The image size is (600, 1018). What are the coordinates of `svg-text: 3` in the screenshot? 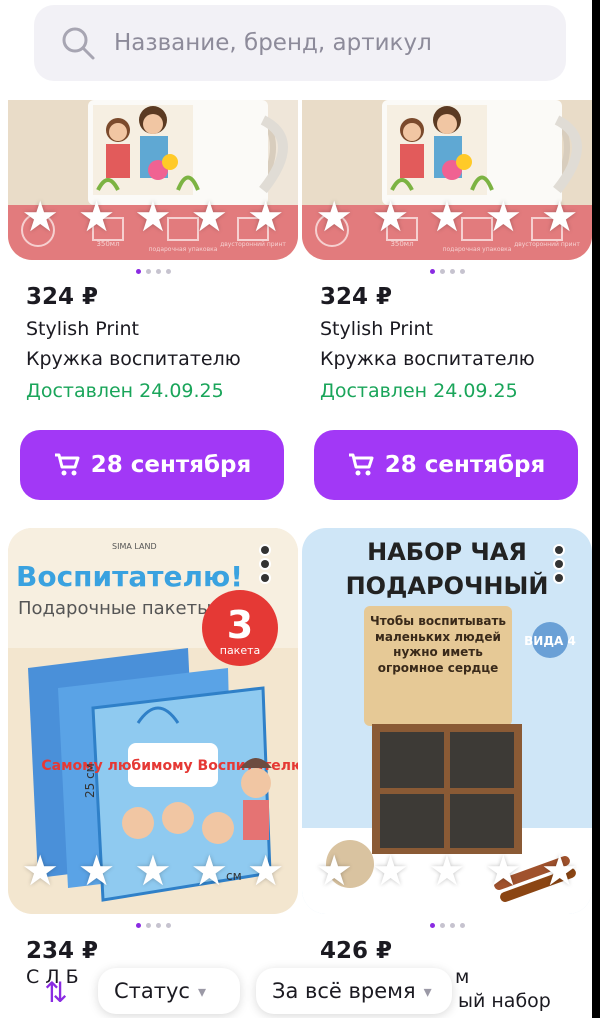 It's located at (240, 625).